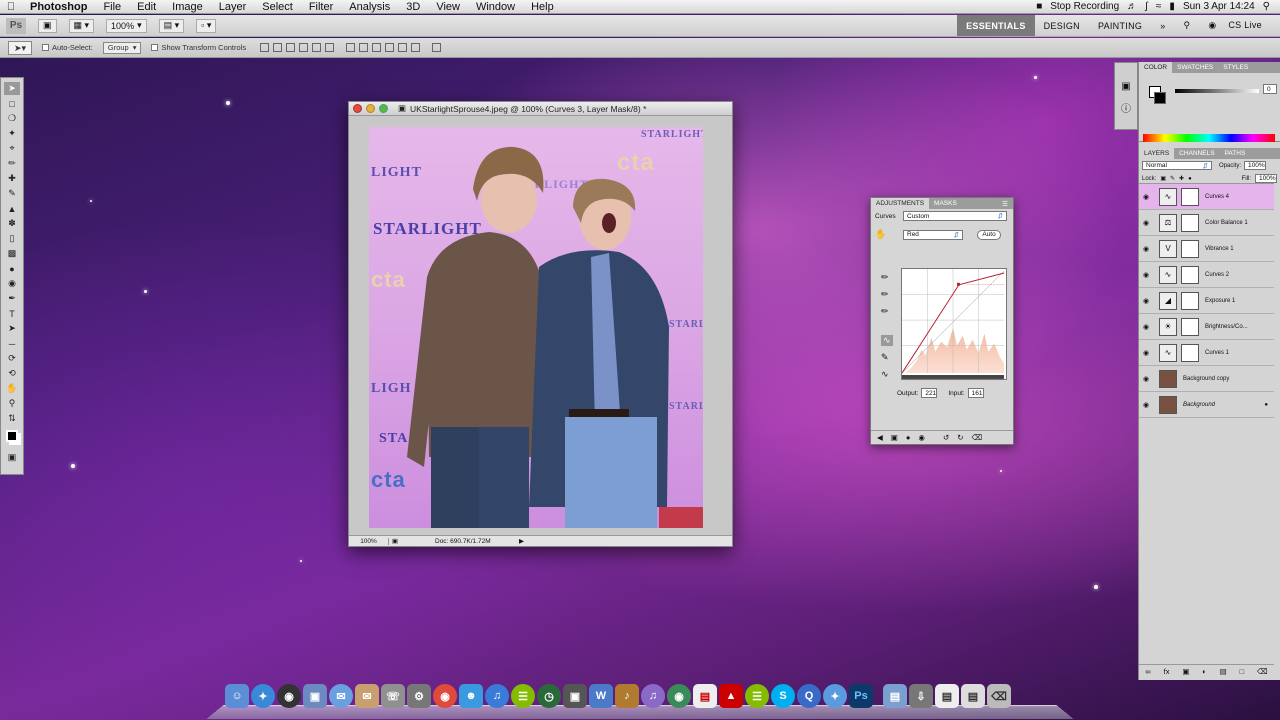 The height and width of the screenshot is (720, 1280). What do you see at coordinates (265, 47) in the screenshot?
I see `align-top-icon` at bounding box center [265, 47].